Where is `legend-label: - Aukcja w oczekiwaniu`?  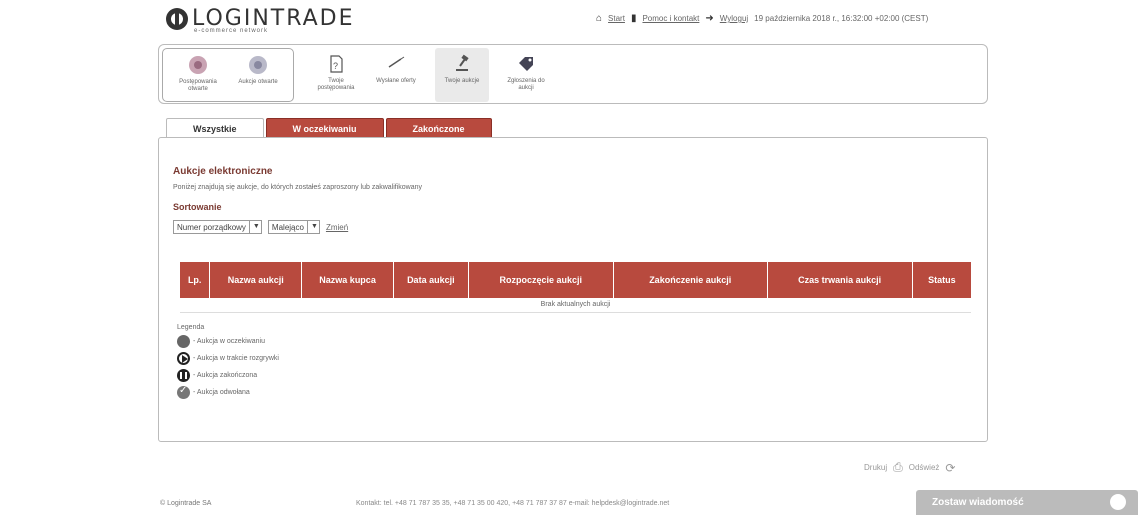 legend-label: - Aukcja w oczekiwaniu is located at coordinates (229, 341).